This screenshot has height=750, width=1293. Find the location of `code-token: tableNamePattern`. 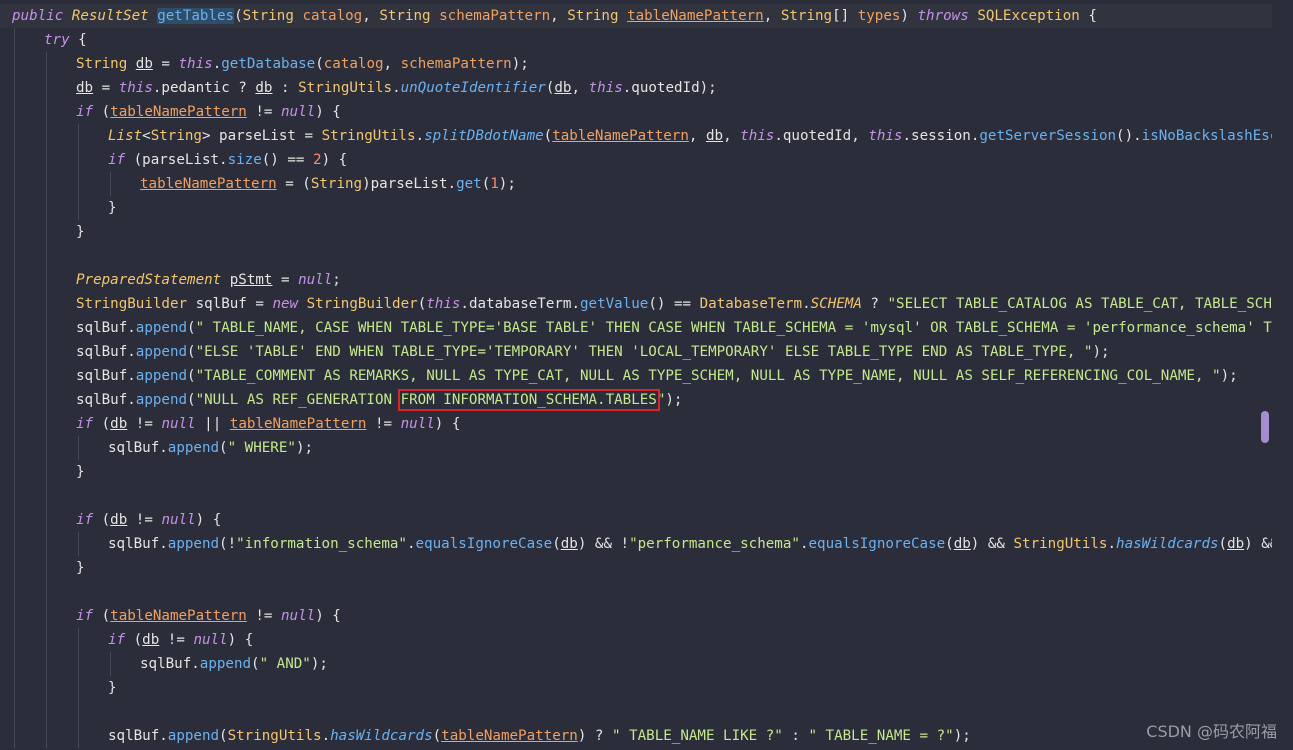

code-token: tableNamePattern is located at coordinates (509, 736).